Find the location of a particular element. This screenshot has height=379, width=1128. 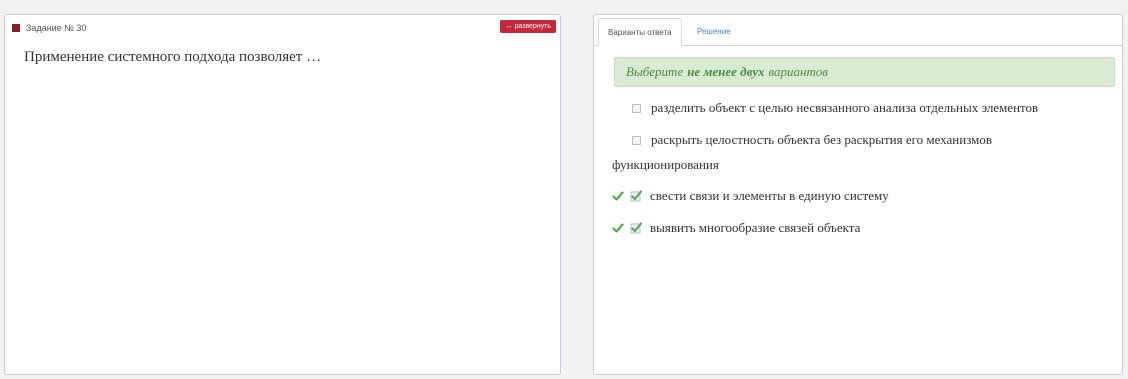

answer-option: свести связи и элементы в единую систему is located at coordinates (750, 196).